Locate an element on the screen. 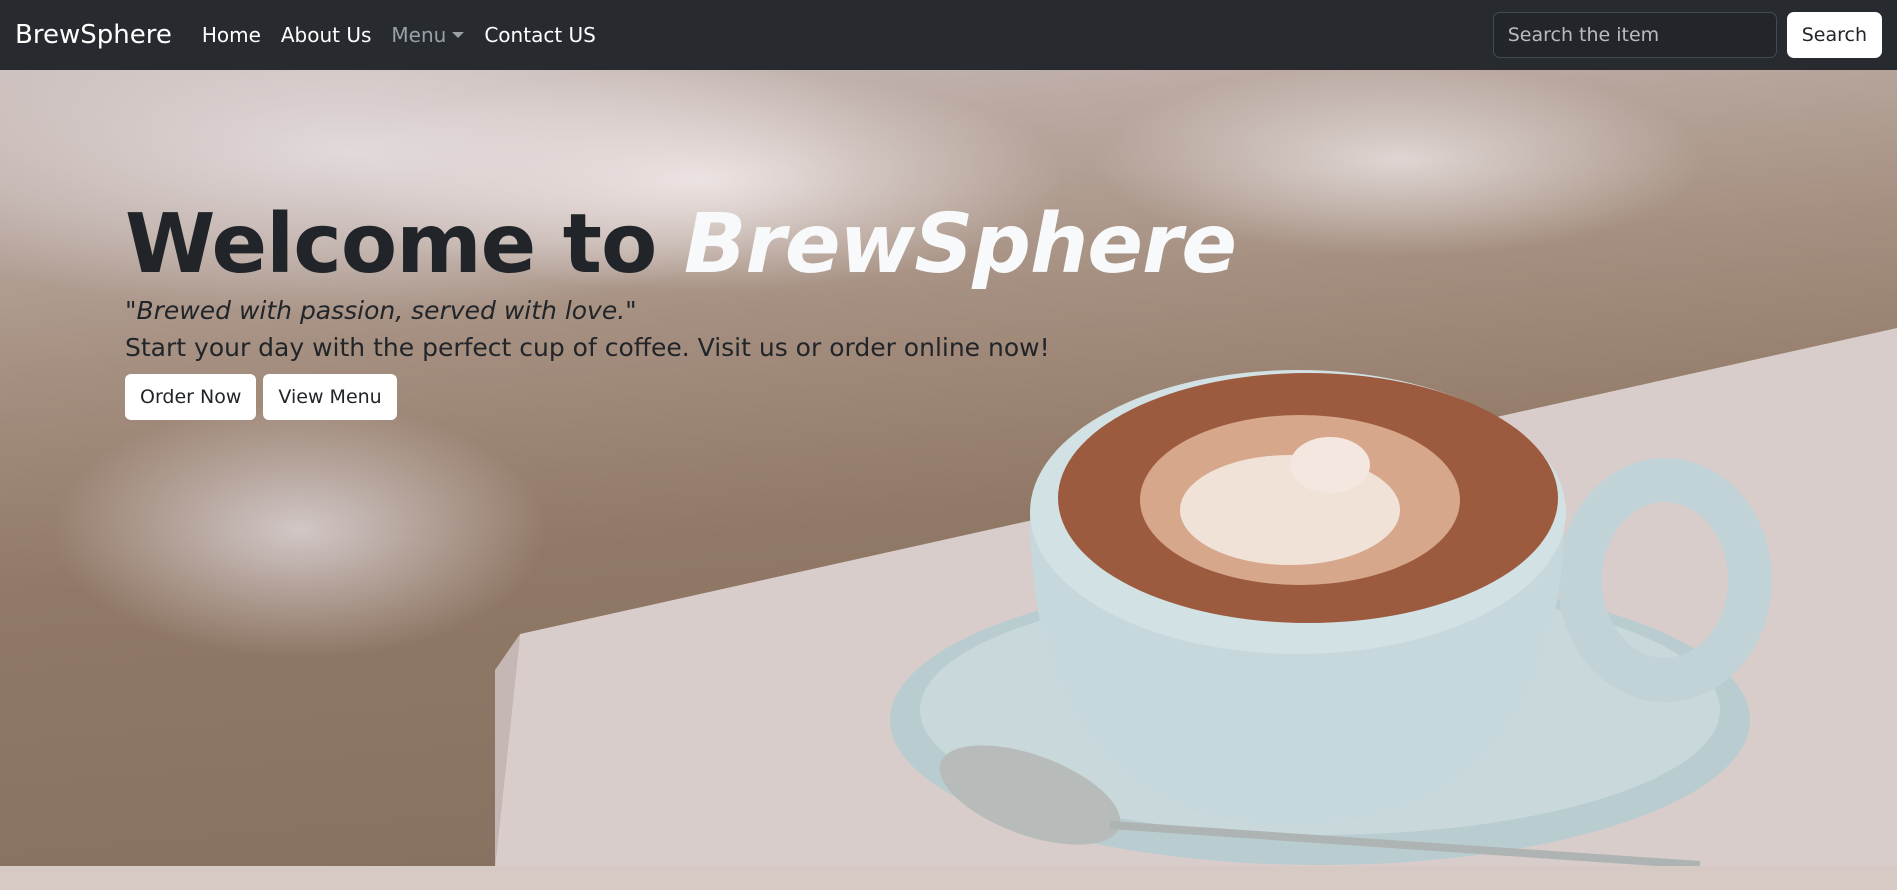 The width and height of the screenshot is (1897, 890). hero-tagline: "Brewed with passion, served with love." is located at coordinates (381, 311).